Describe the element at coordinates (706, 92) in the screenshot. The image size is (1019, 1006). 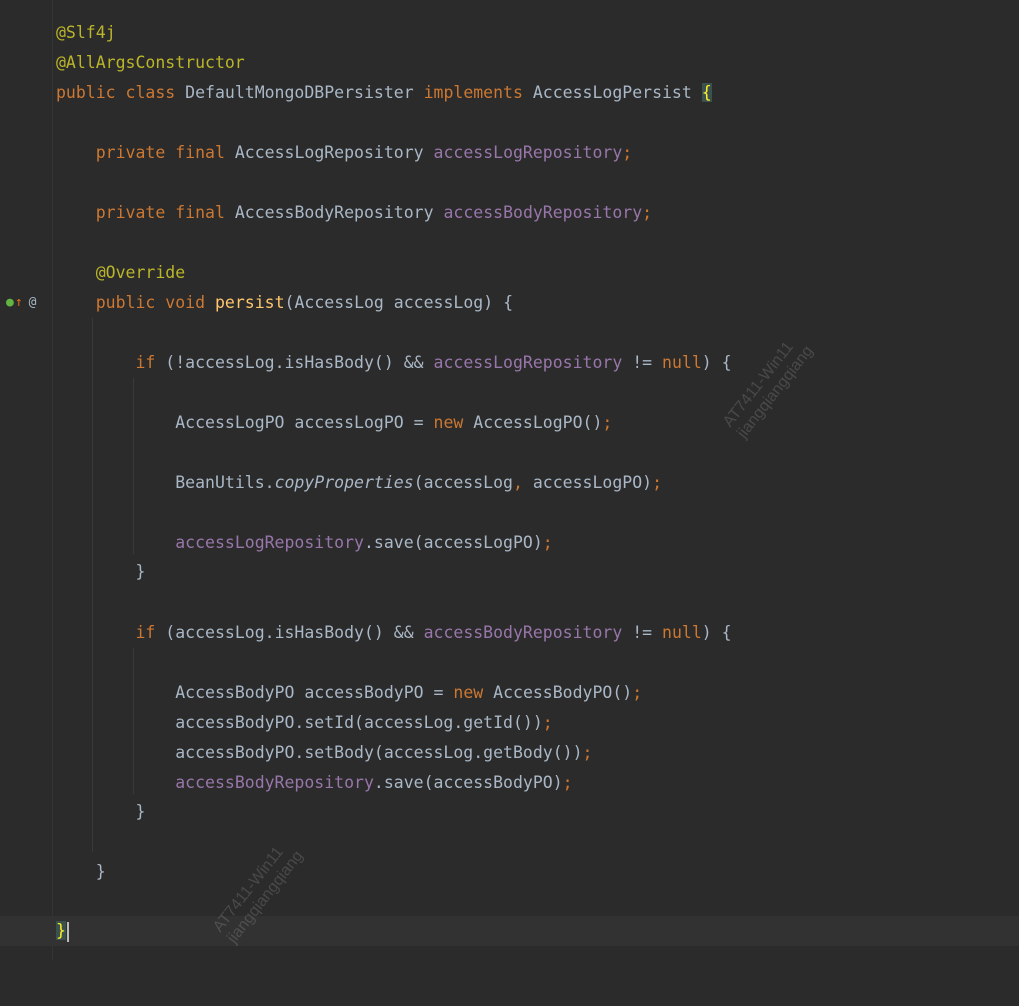
I see `matched-brace: {` at that location.